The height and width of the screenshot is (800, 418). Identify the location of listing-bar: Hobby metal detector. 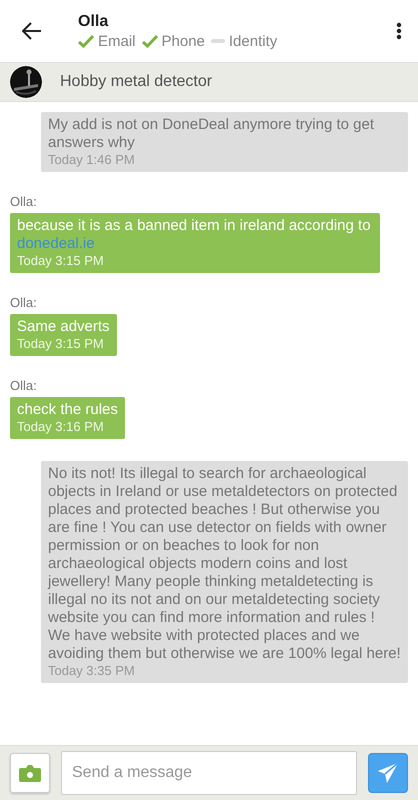
(209, 82).